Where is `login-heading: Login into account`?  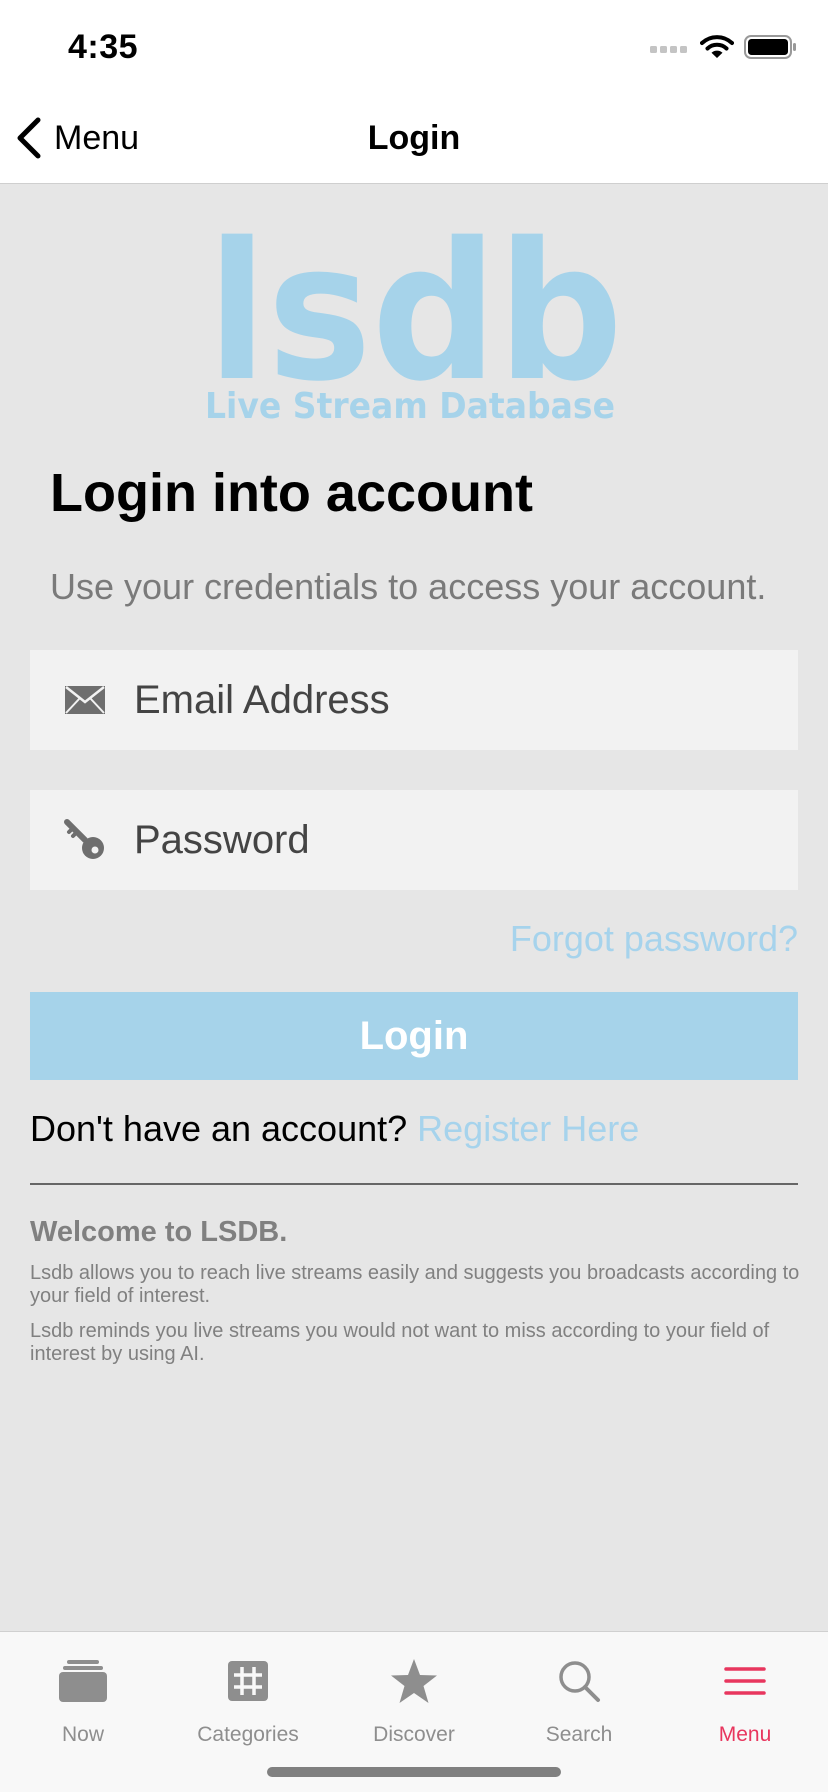 login-heading: Login into account is located at coordinates (291, 493).